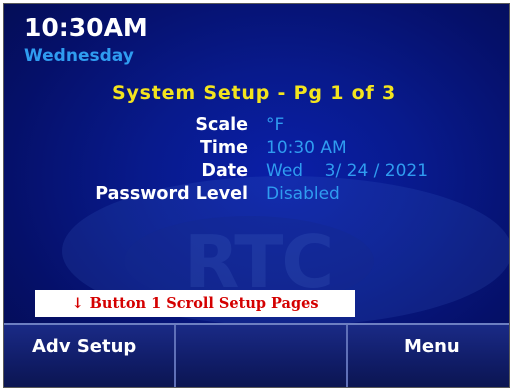 This screenshot has width=511, height=389. I want to click on time-label: Time, so click(223, 148).